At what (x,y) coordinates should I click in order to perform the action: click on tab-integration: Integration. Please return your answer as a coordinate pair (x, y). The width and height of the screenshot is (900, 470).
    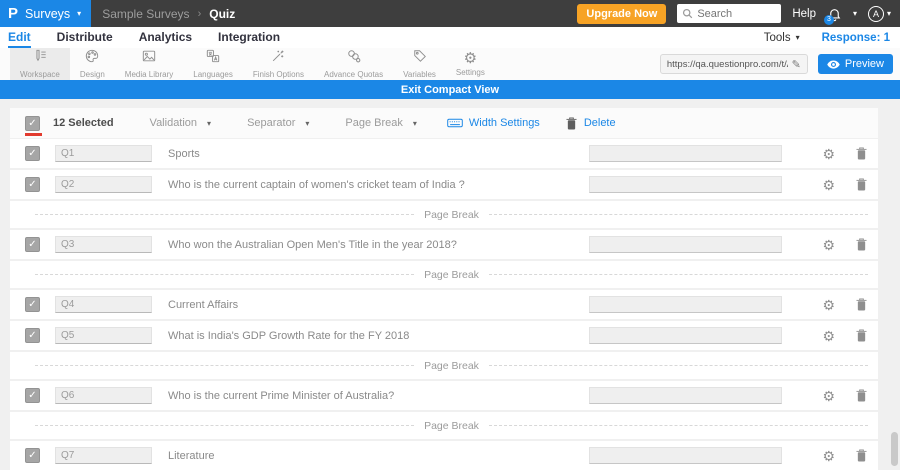
    Looking at the image, I should click on (249, 37).